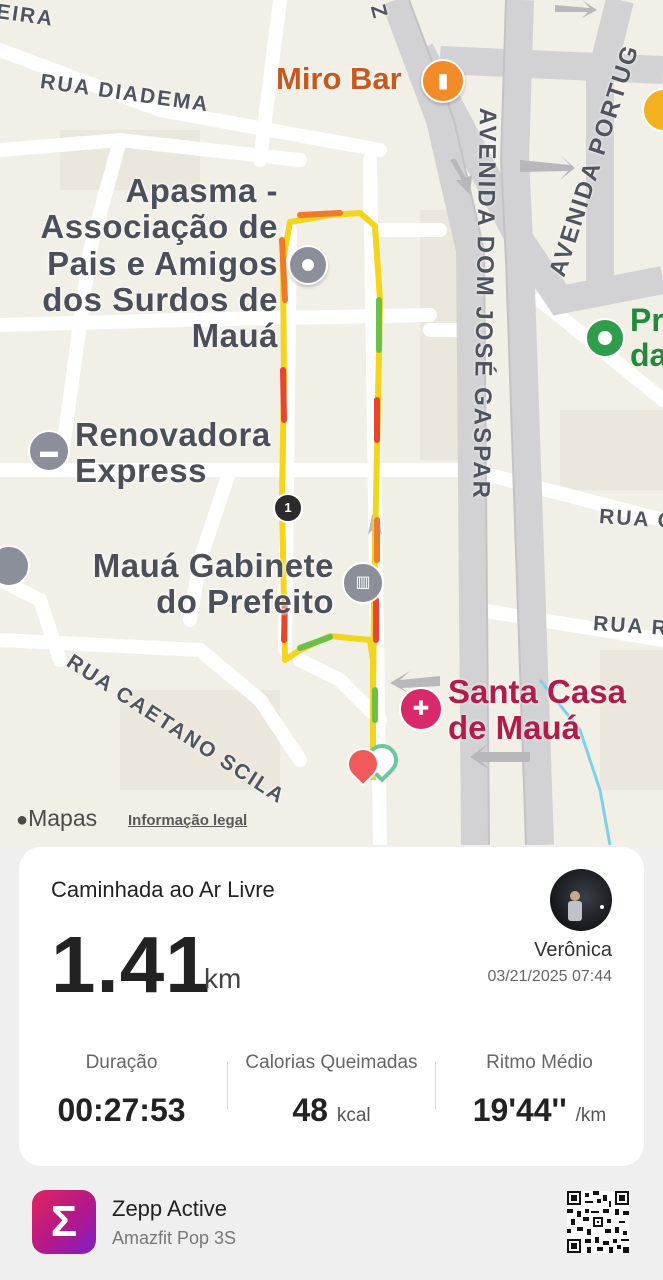 This screenshot has height=1280, width=663. What do you see at coordinates (598, 1222) in the screenshot?
I see `qr-code-icon` at bounding box center [598, 1222].